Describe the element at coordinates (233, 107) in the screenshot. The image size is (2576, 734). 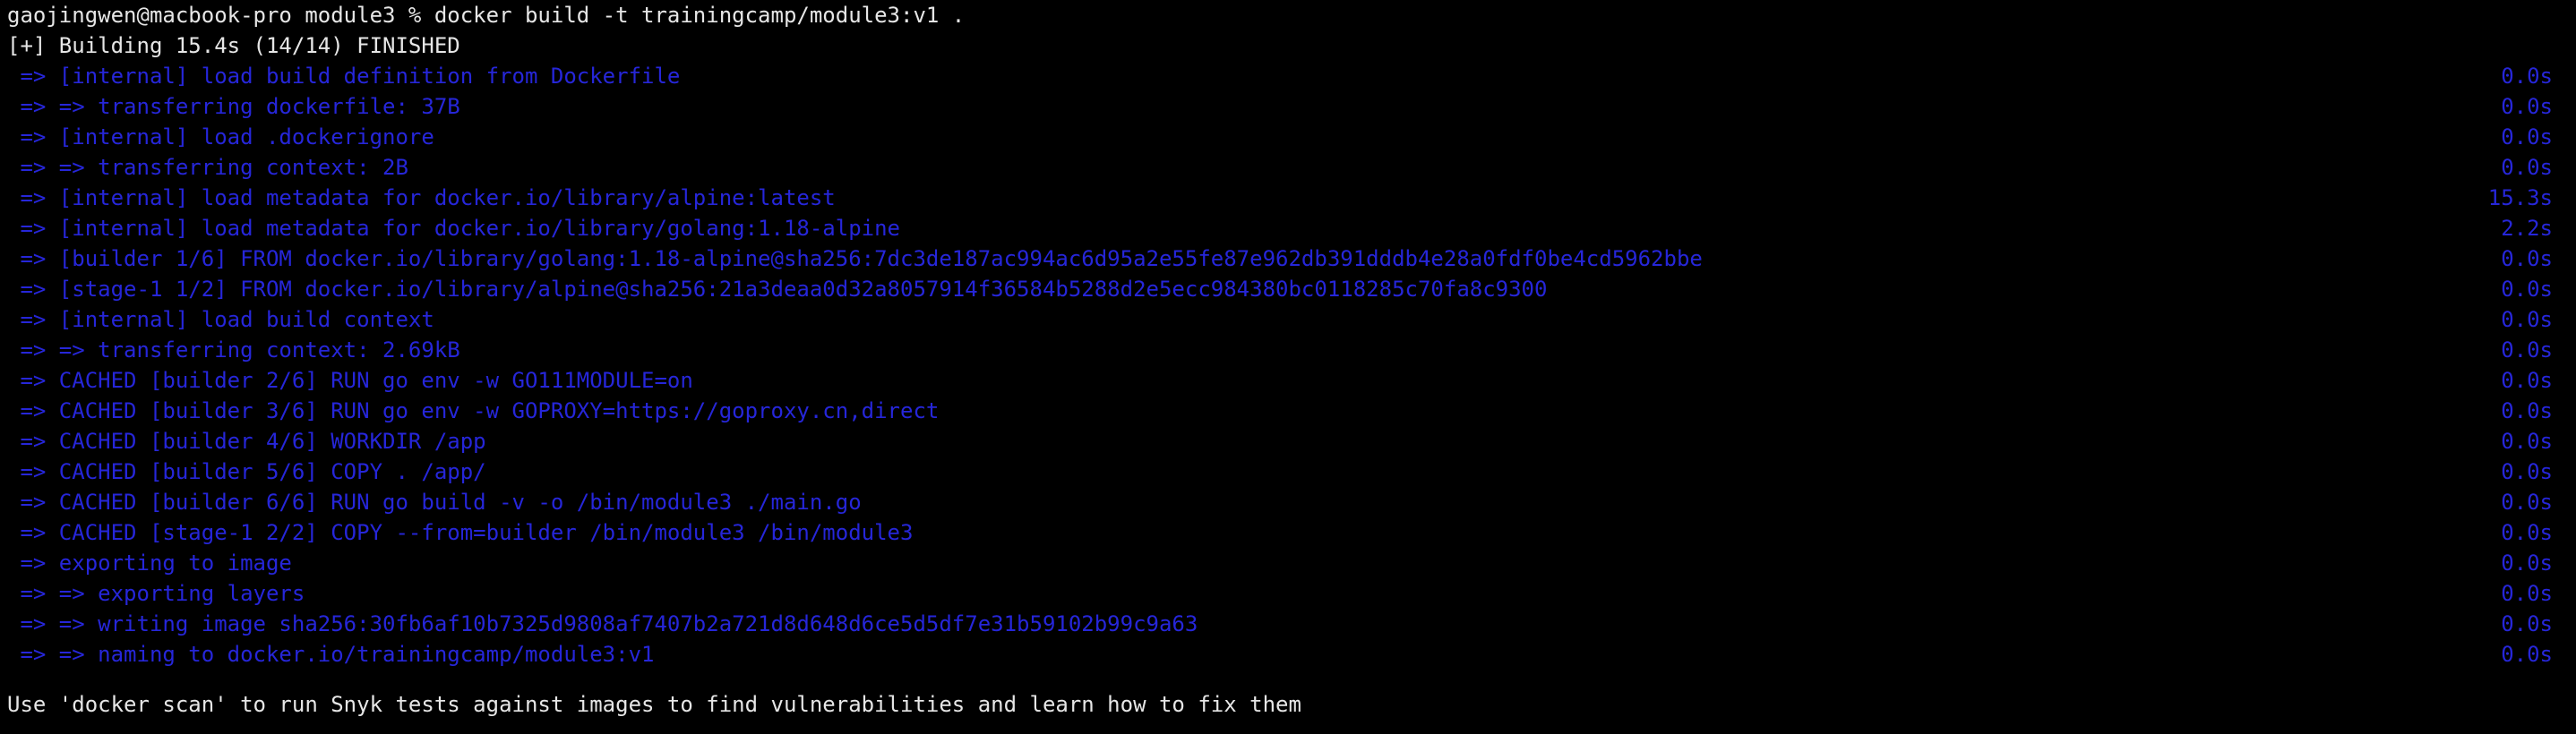
I see `build-step-text: => => transferring dockerfile: 37B` at that location.